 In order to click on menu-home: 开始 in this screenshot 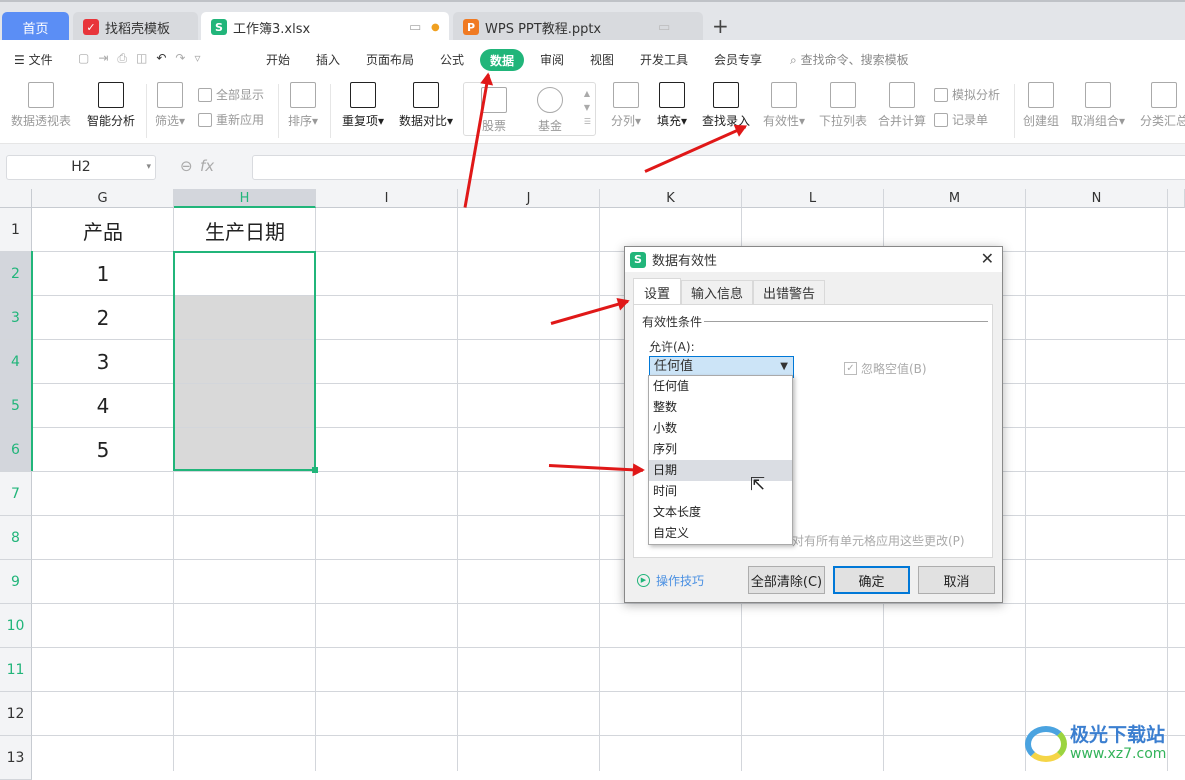, I will do `click(278, 59)`.